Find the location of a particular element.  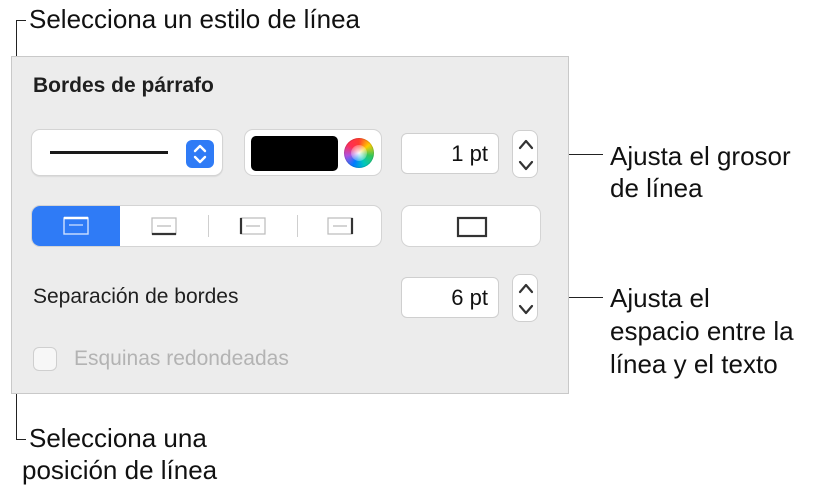

callout-thickness-2: de línea is located at coordinates (656, 188).